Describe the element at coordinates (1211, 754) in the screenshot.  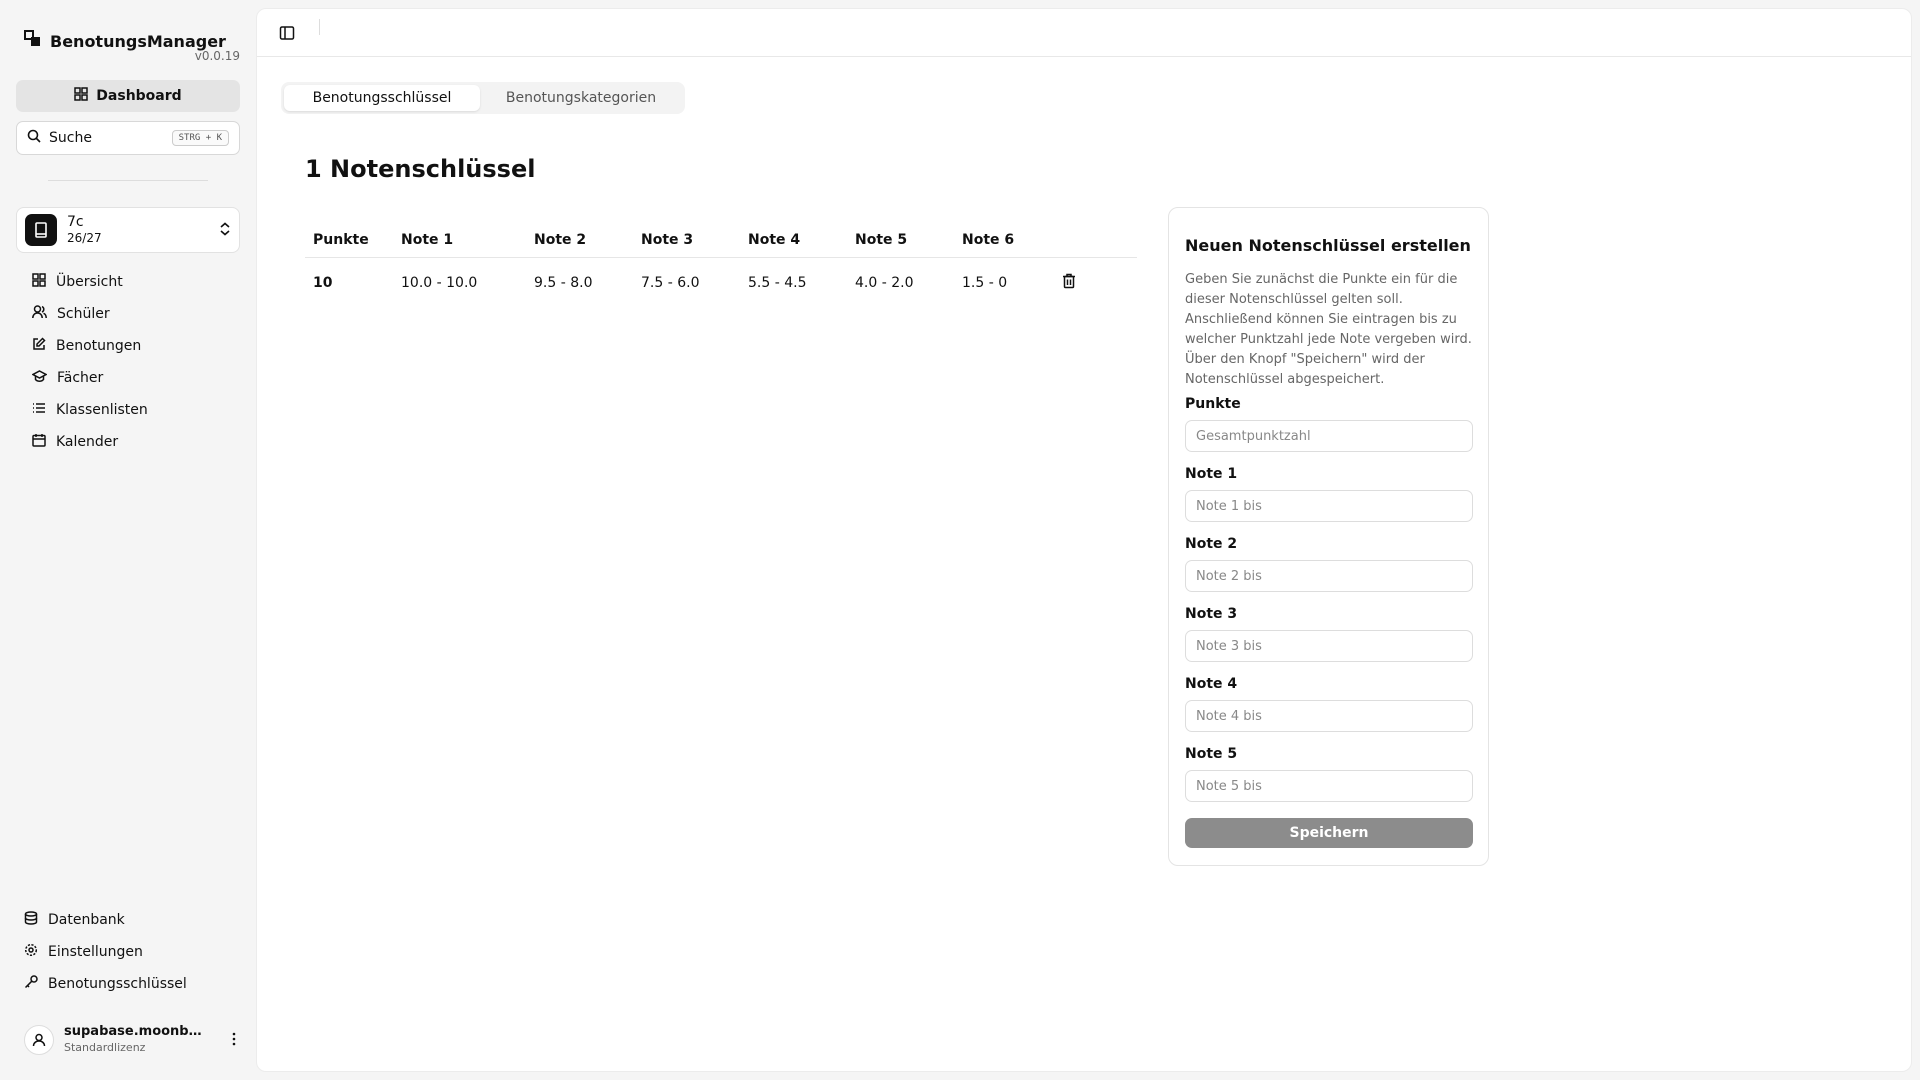
I see `field-label-note-5: Note 5` at that location.